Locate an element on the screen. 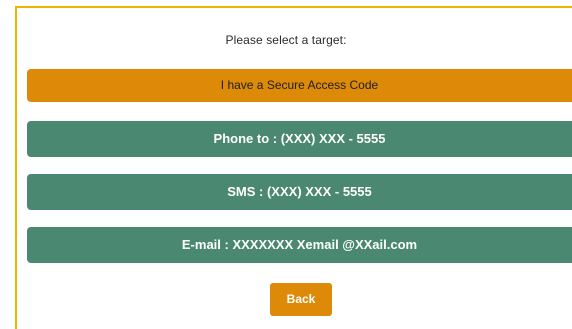 The image size is (572, 329). secure-access-code-button: I have a Secure Access Code is located at coordinates (299, 85).